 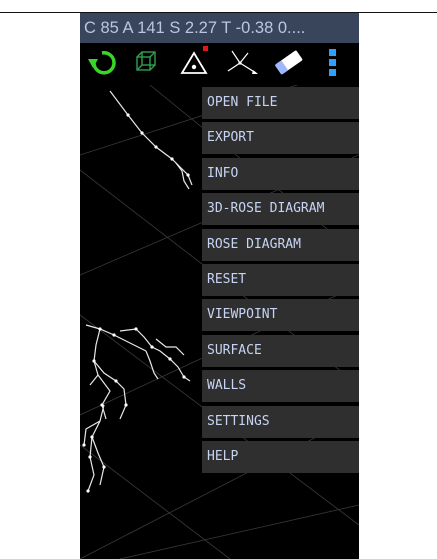 I want to click on triangle-button, so click(x=196, y=64).